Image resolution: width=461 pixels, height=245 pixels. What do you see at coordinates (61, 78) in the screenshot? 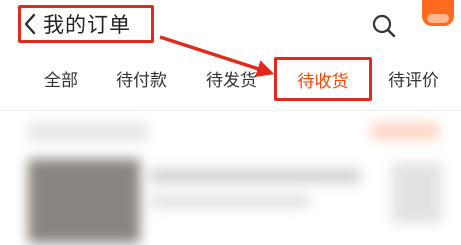
I see `tab-all: 全部` at bounding box center [61, 78].